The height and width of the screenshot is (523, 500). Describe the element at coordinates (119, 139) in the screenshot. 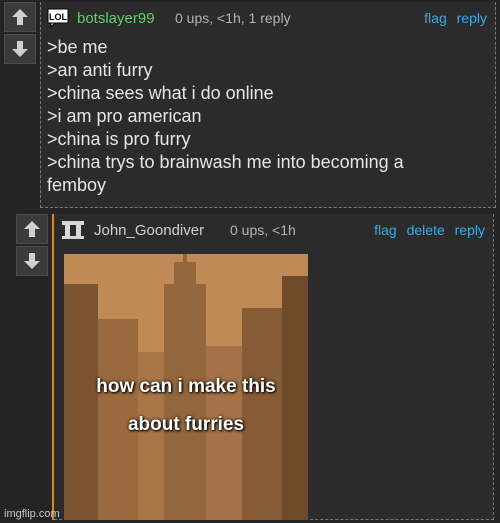

I see `comment-line: >china is pro furry` at that location.